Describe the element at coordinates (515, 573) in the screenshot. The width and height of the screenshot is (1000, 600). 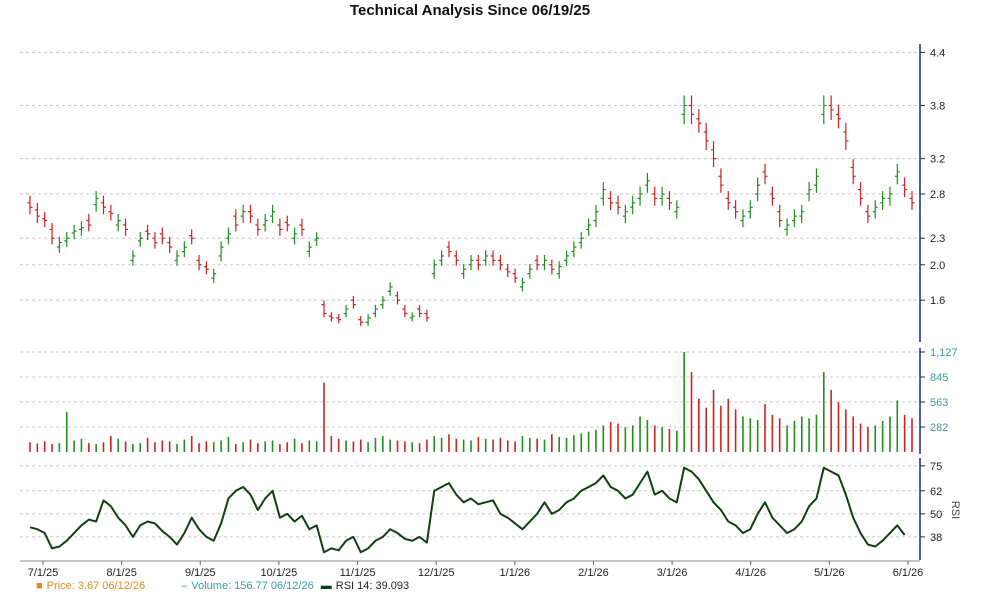
I see `x-tick-label: 1/1/26` at that location.